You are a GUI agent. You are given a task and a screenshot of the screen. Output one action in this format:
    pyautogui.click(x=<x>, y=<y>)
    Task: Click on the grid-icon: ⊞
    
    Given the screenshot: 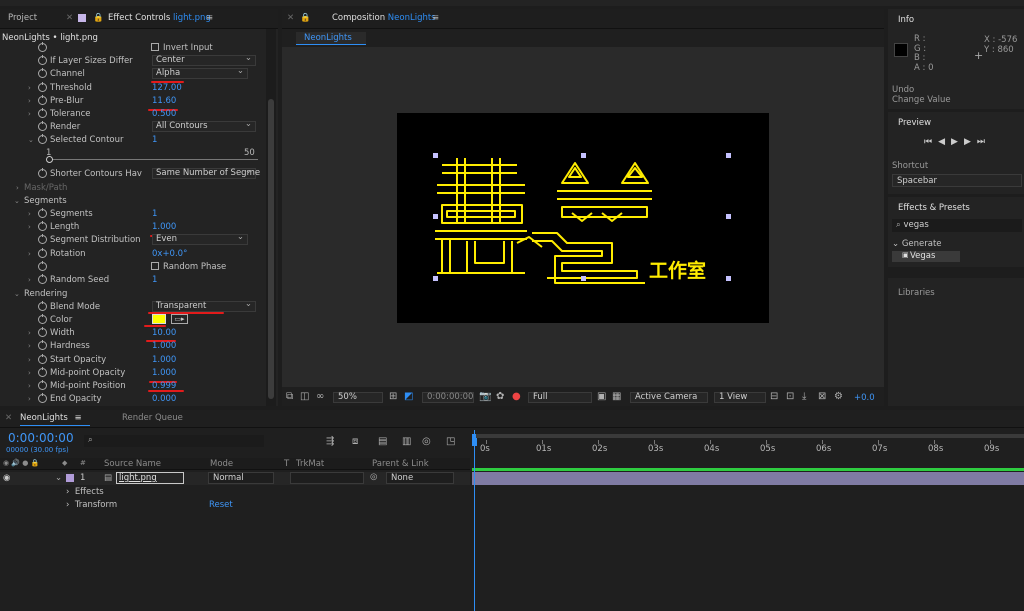 What is the action you would take?
    pyautogui.click(x=393, y=396)
    